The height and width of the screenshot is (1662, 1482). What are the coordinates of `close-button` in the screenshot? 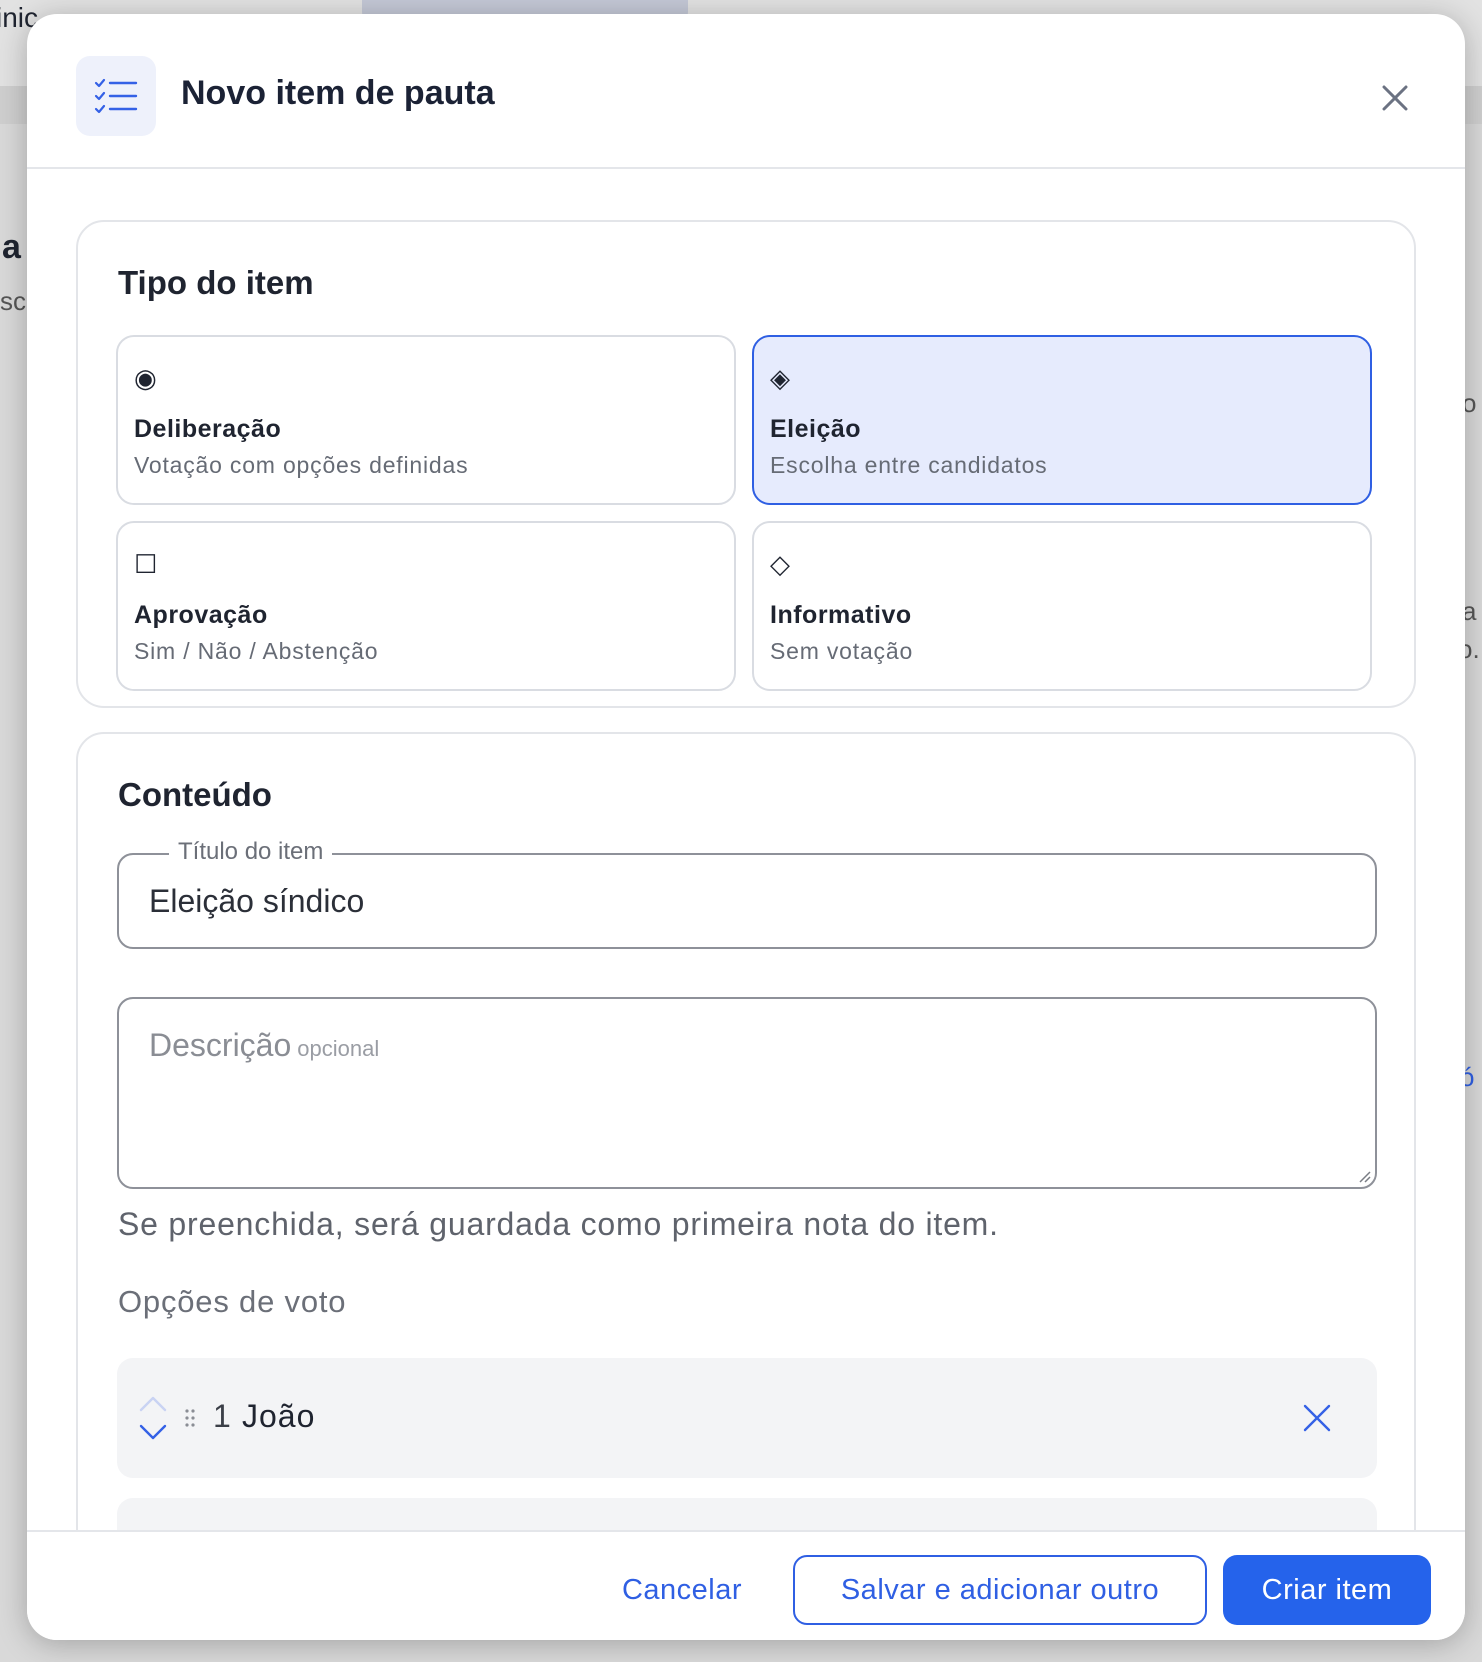 It's located at (1395, 98).